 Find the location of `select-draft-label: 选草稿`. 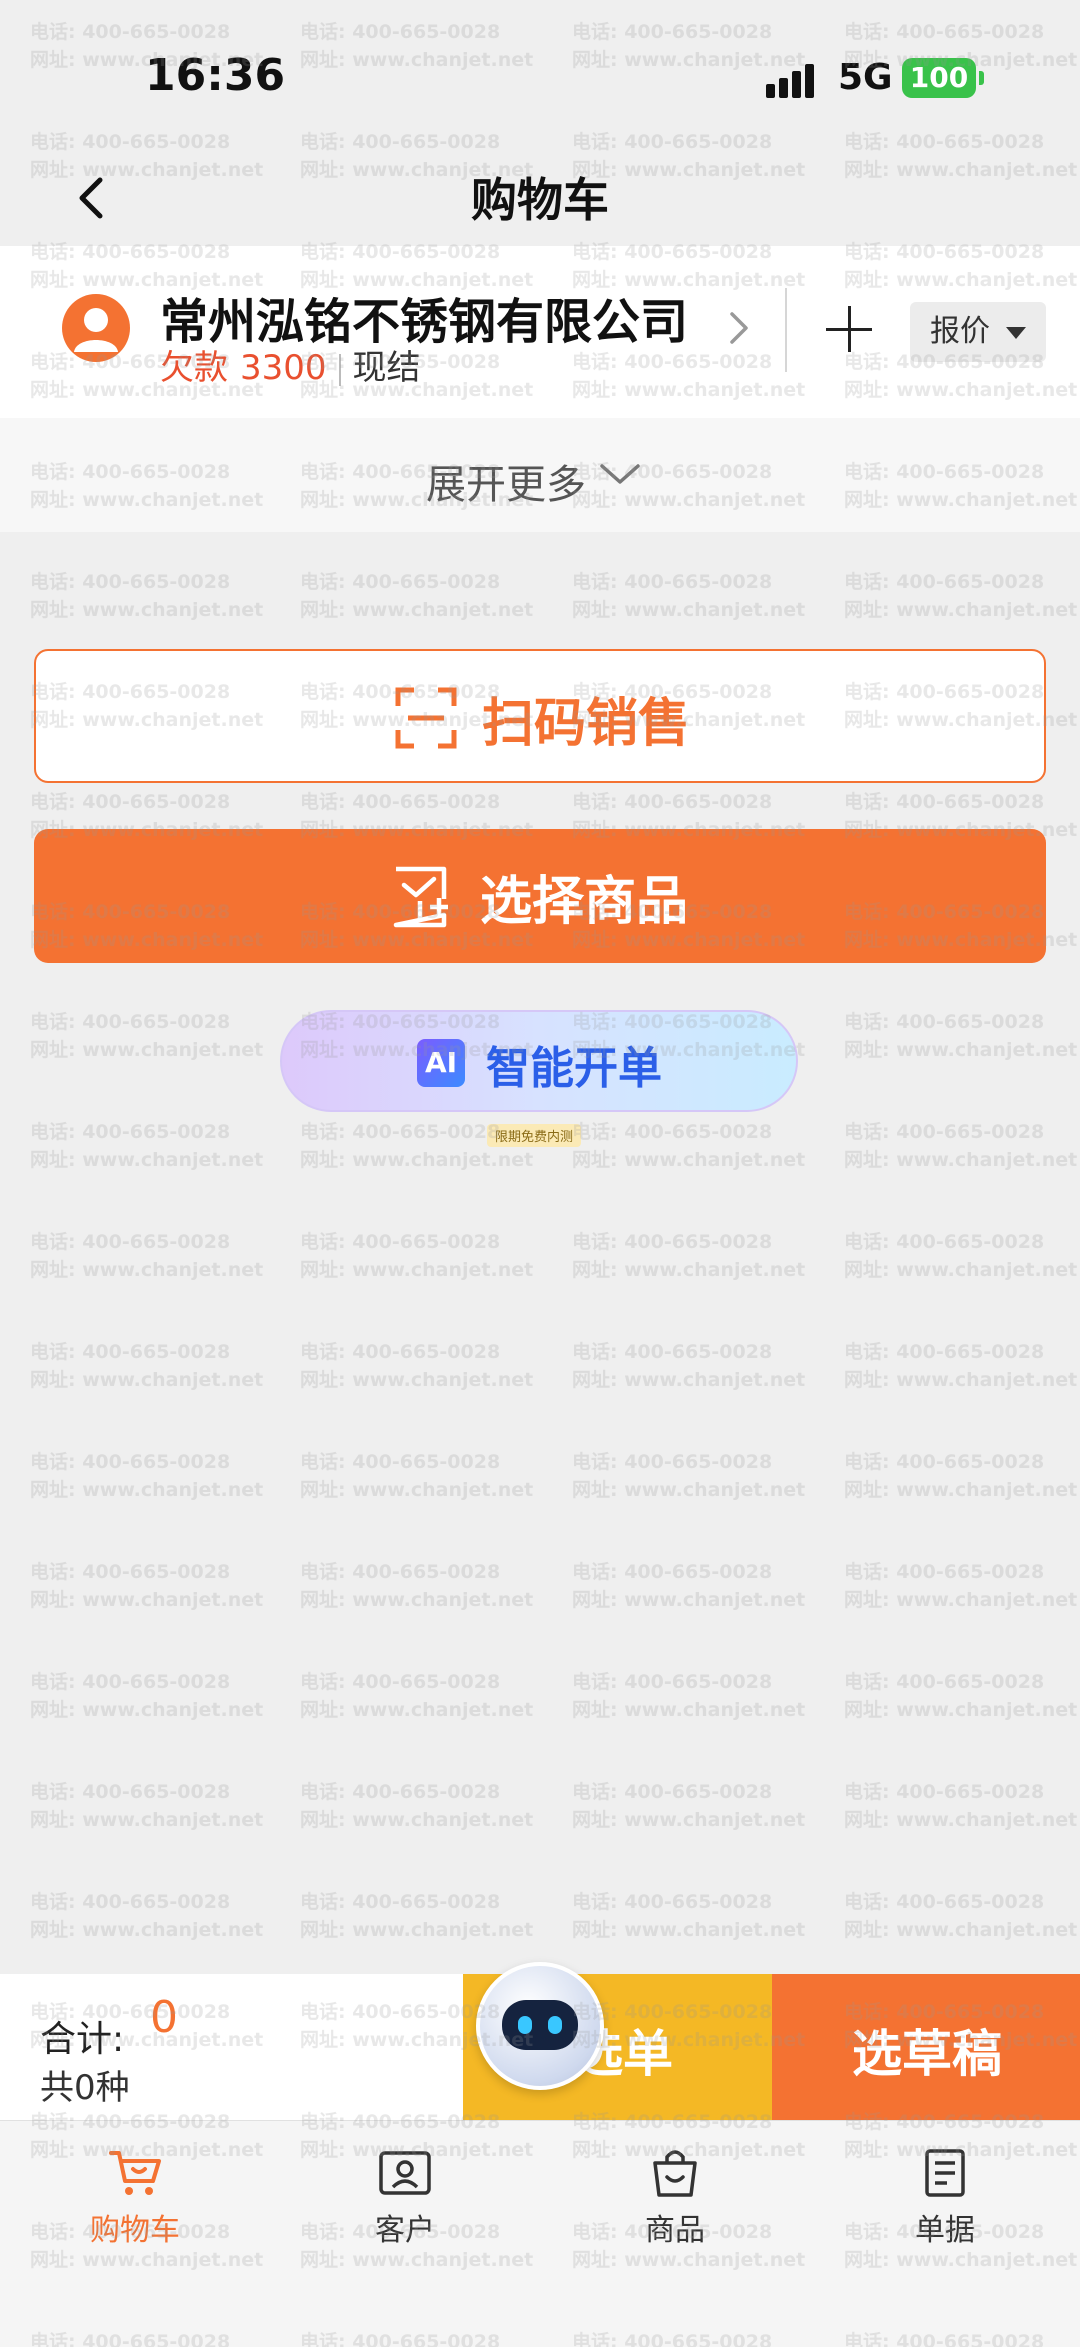

select-draft-label: 选草稿 is located at coordinates (927, 2054).